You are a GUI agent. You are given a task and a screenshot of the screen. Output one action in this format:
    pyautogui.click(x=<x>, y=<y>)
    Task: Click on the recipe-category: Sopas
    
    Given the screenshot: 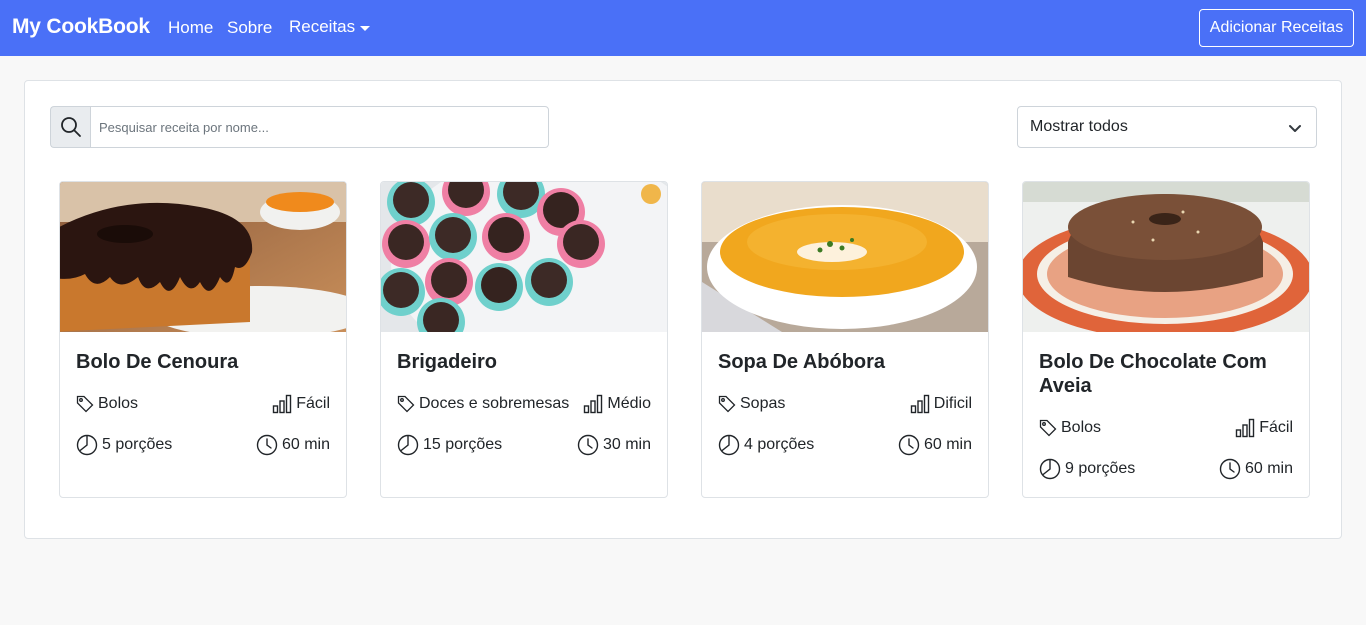 What is the action you would take?
    pyautogui.click(x=751, y=404)
    